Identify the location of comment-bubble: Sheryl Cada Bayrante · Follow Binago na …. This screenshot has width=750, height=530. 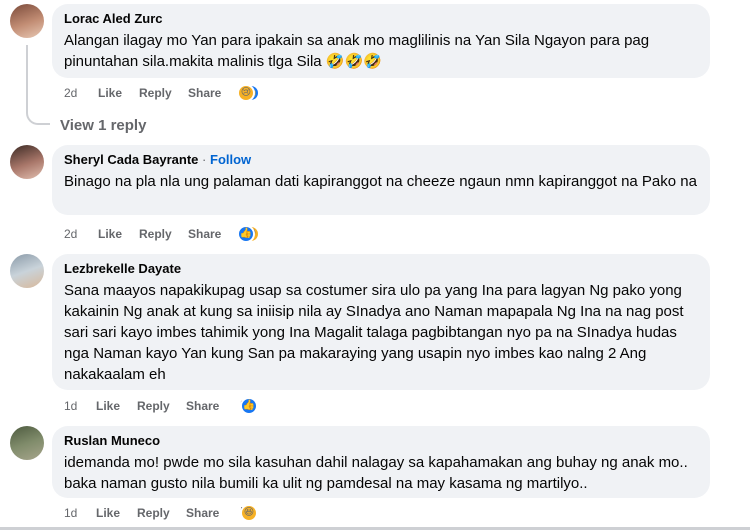
(381, 180).